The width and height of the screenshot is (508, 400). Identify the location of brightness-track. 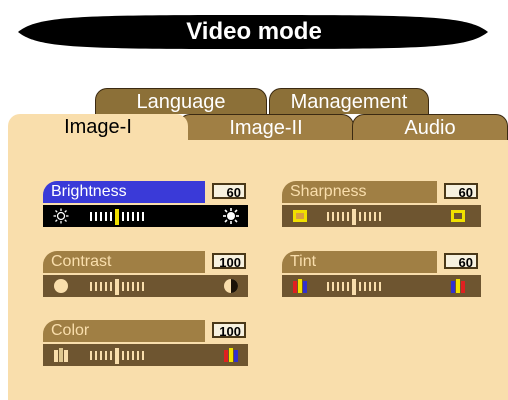
(117, 217).